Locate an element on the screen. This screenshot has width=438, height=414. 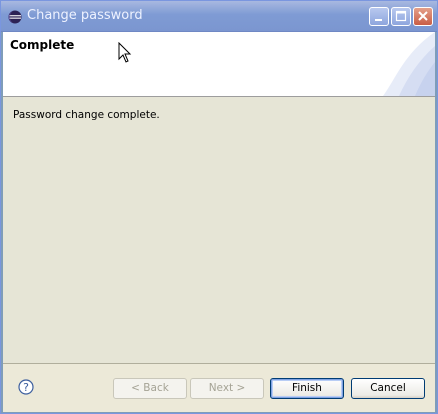
minimize-button is located at coordinates (379, 16).